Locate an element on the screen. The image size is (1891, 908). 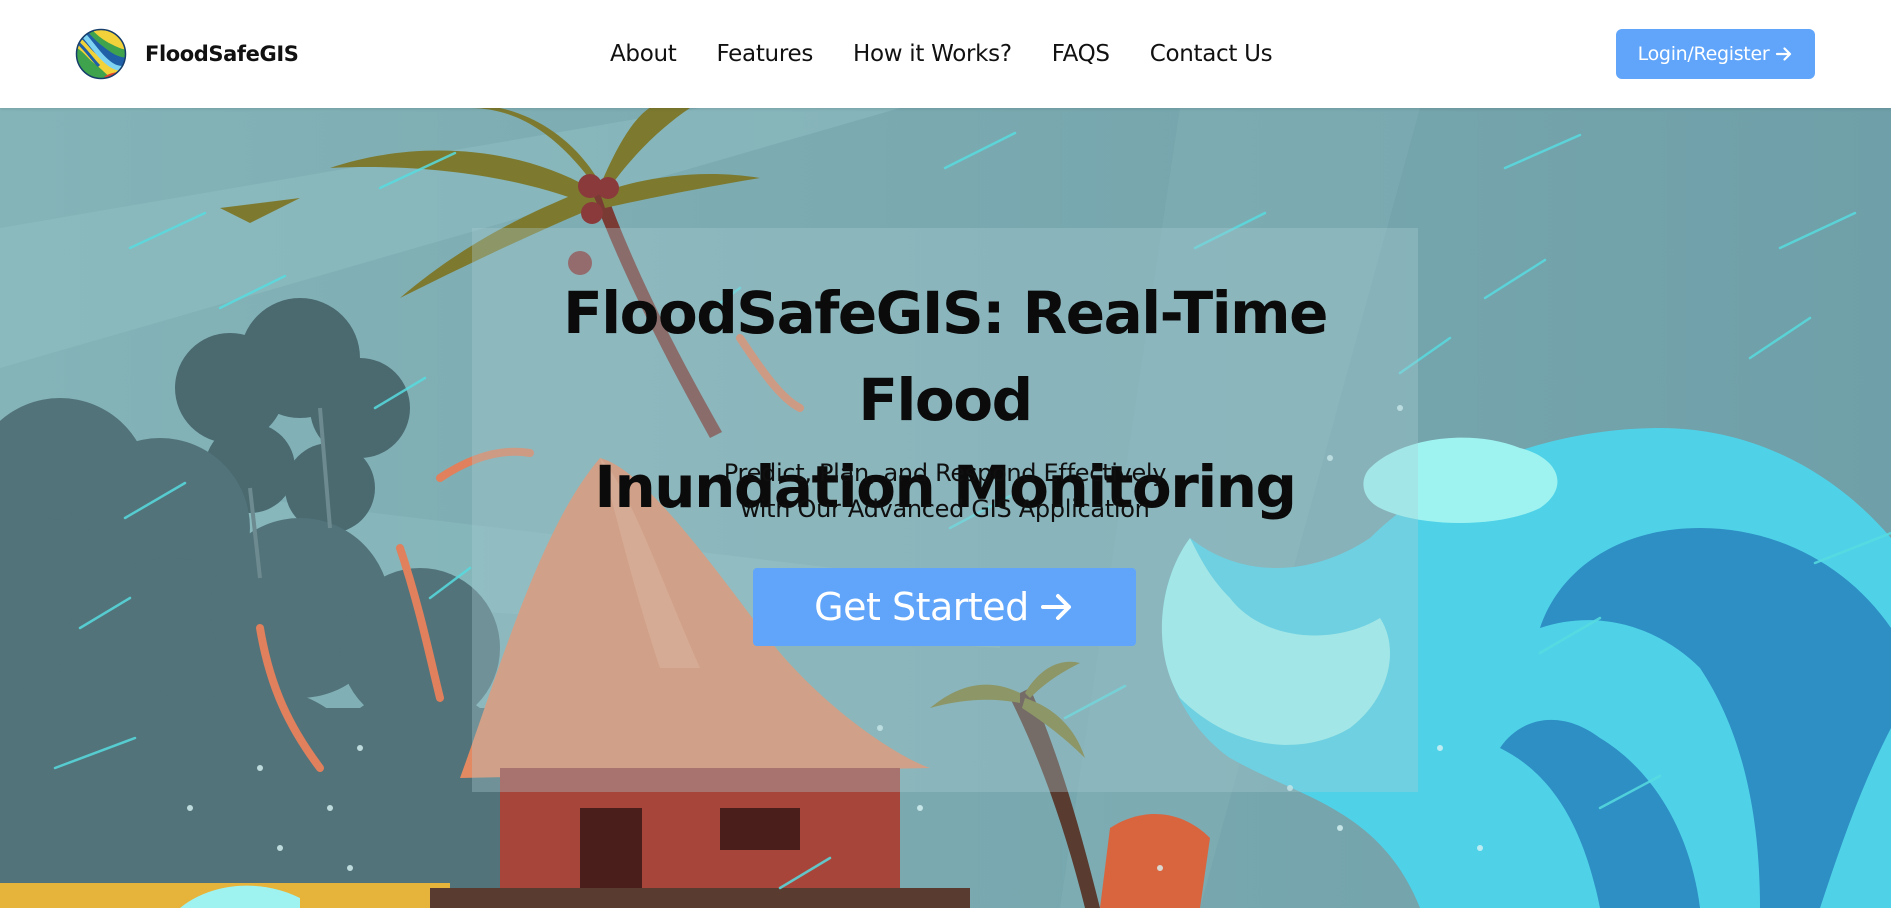
hero-subtitle-line-1: Predict, Plan, and Respond Effectively is located at coordinates (945, 473).